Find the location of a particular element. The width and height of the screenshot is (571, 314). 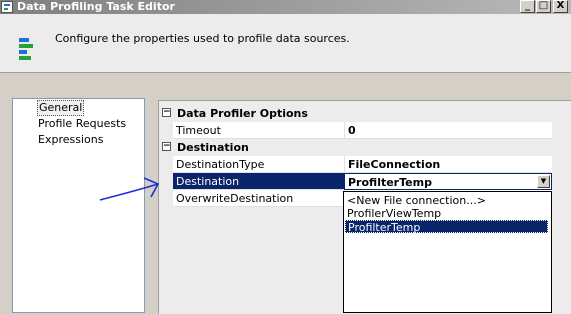

property-row-destination: Destination ProfilterTemp ▼ is located at coordinates (365, 181).